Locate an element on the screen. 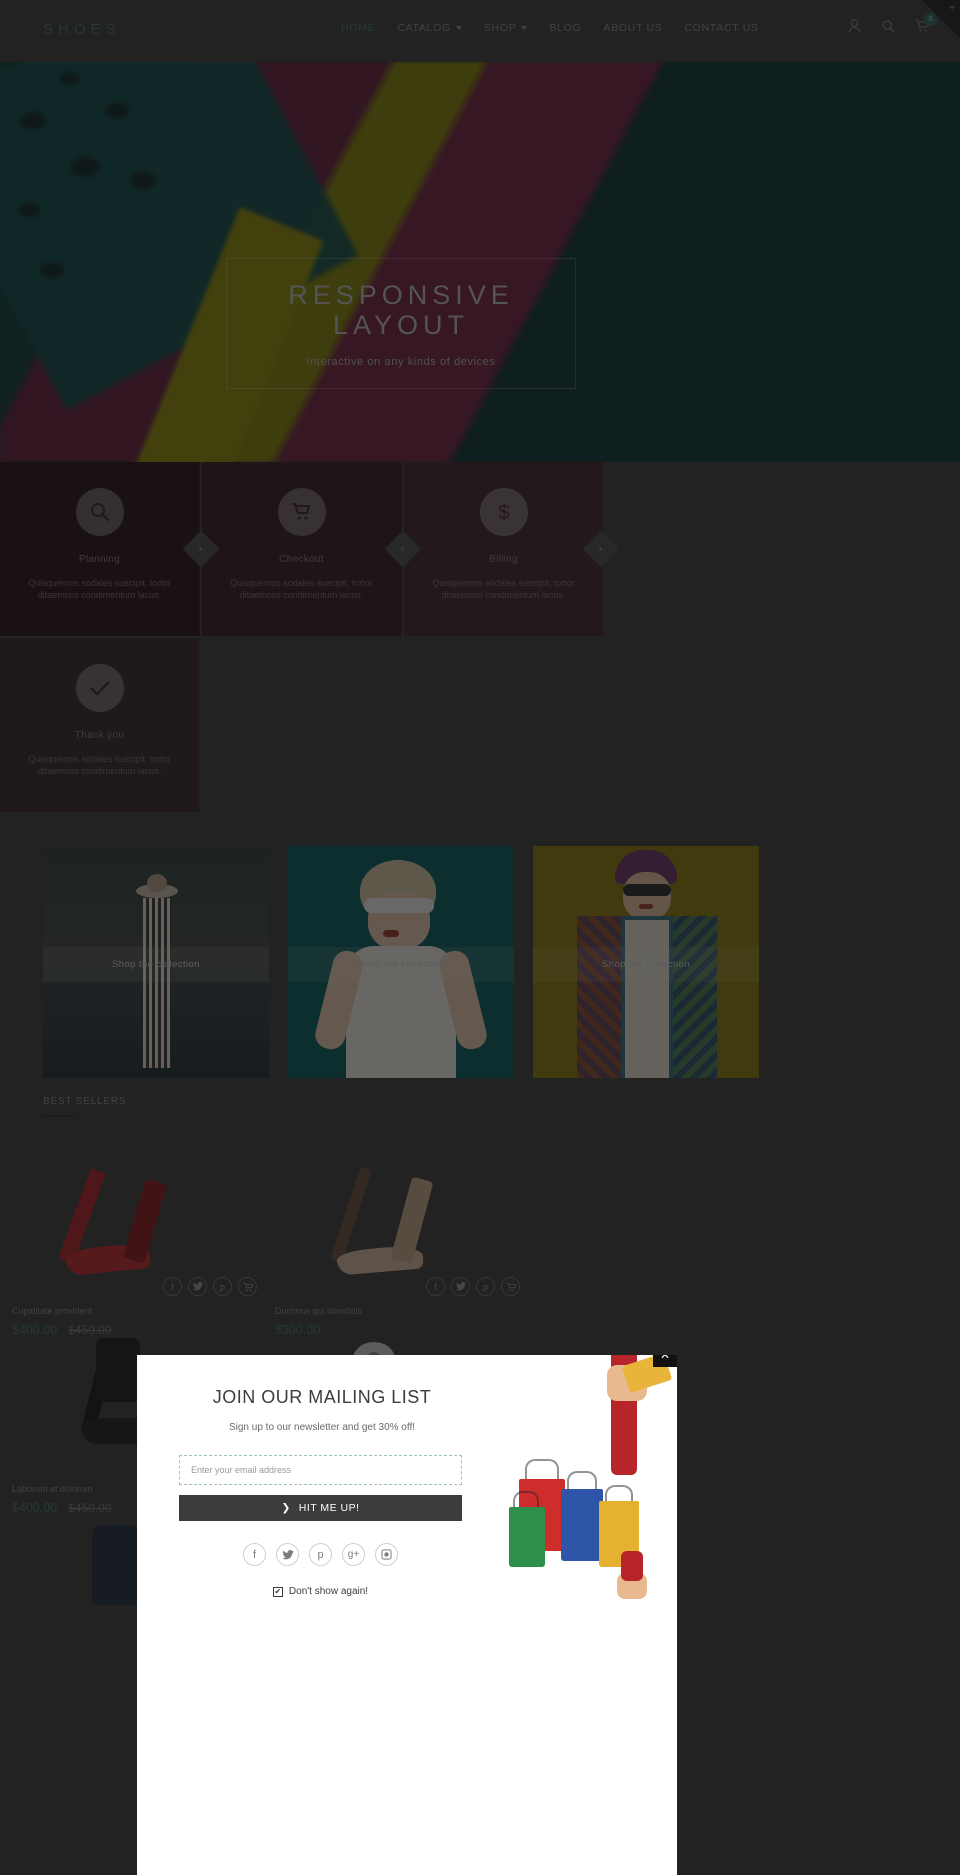 This screenshot has height=1875, width=960. close-icon: ✕ is located at coordinates (665, 1361).